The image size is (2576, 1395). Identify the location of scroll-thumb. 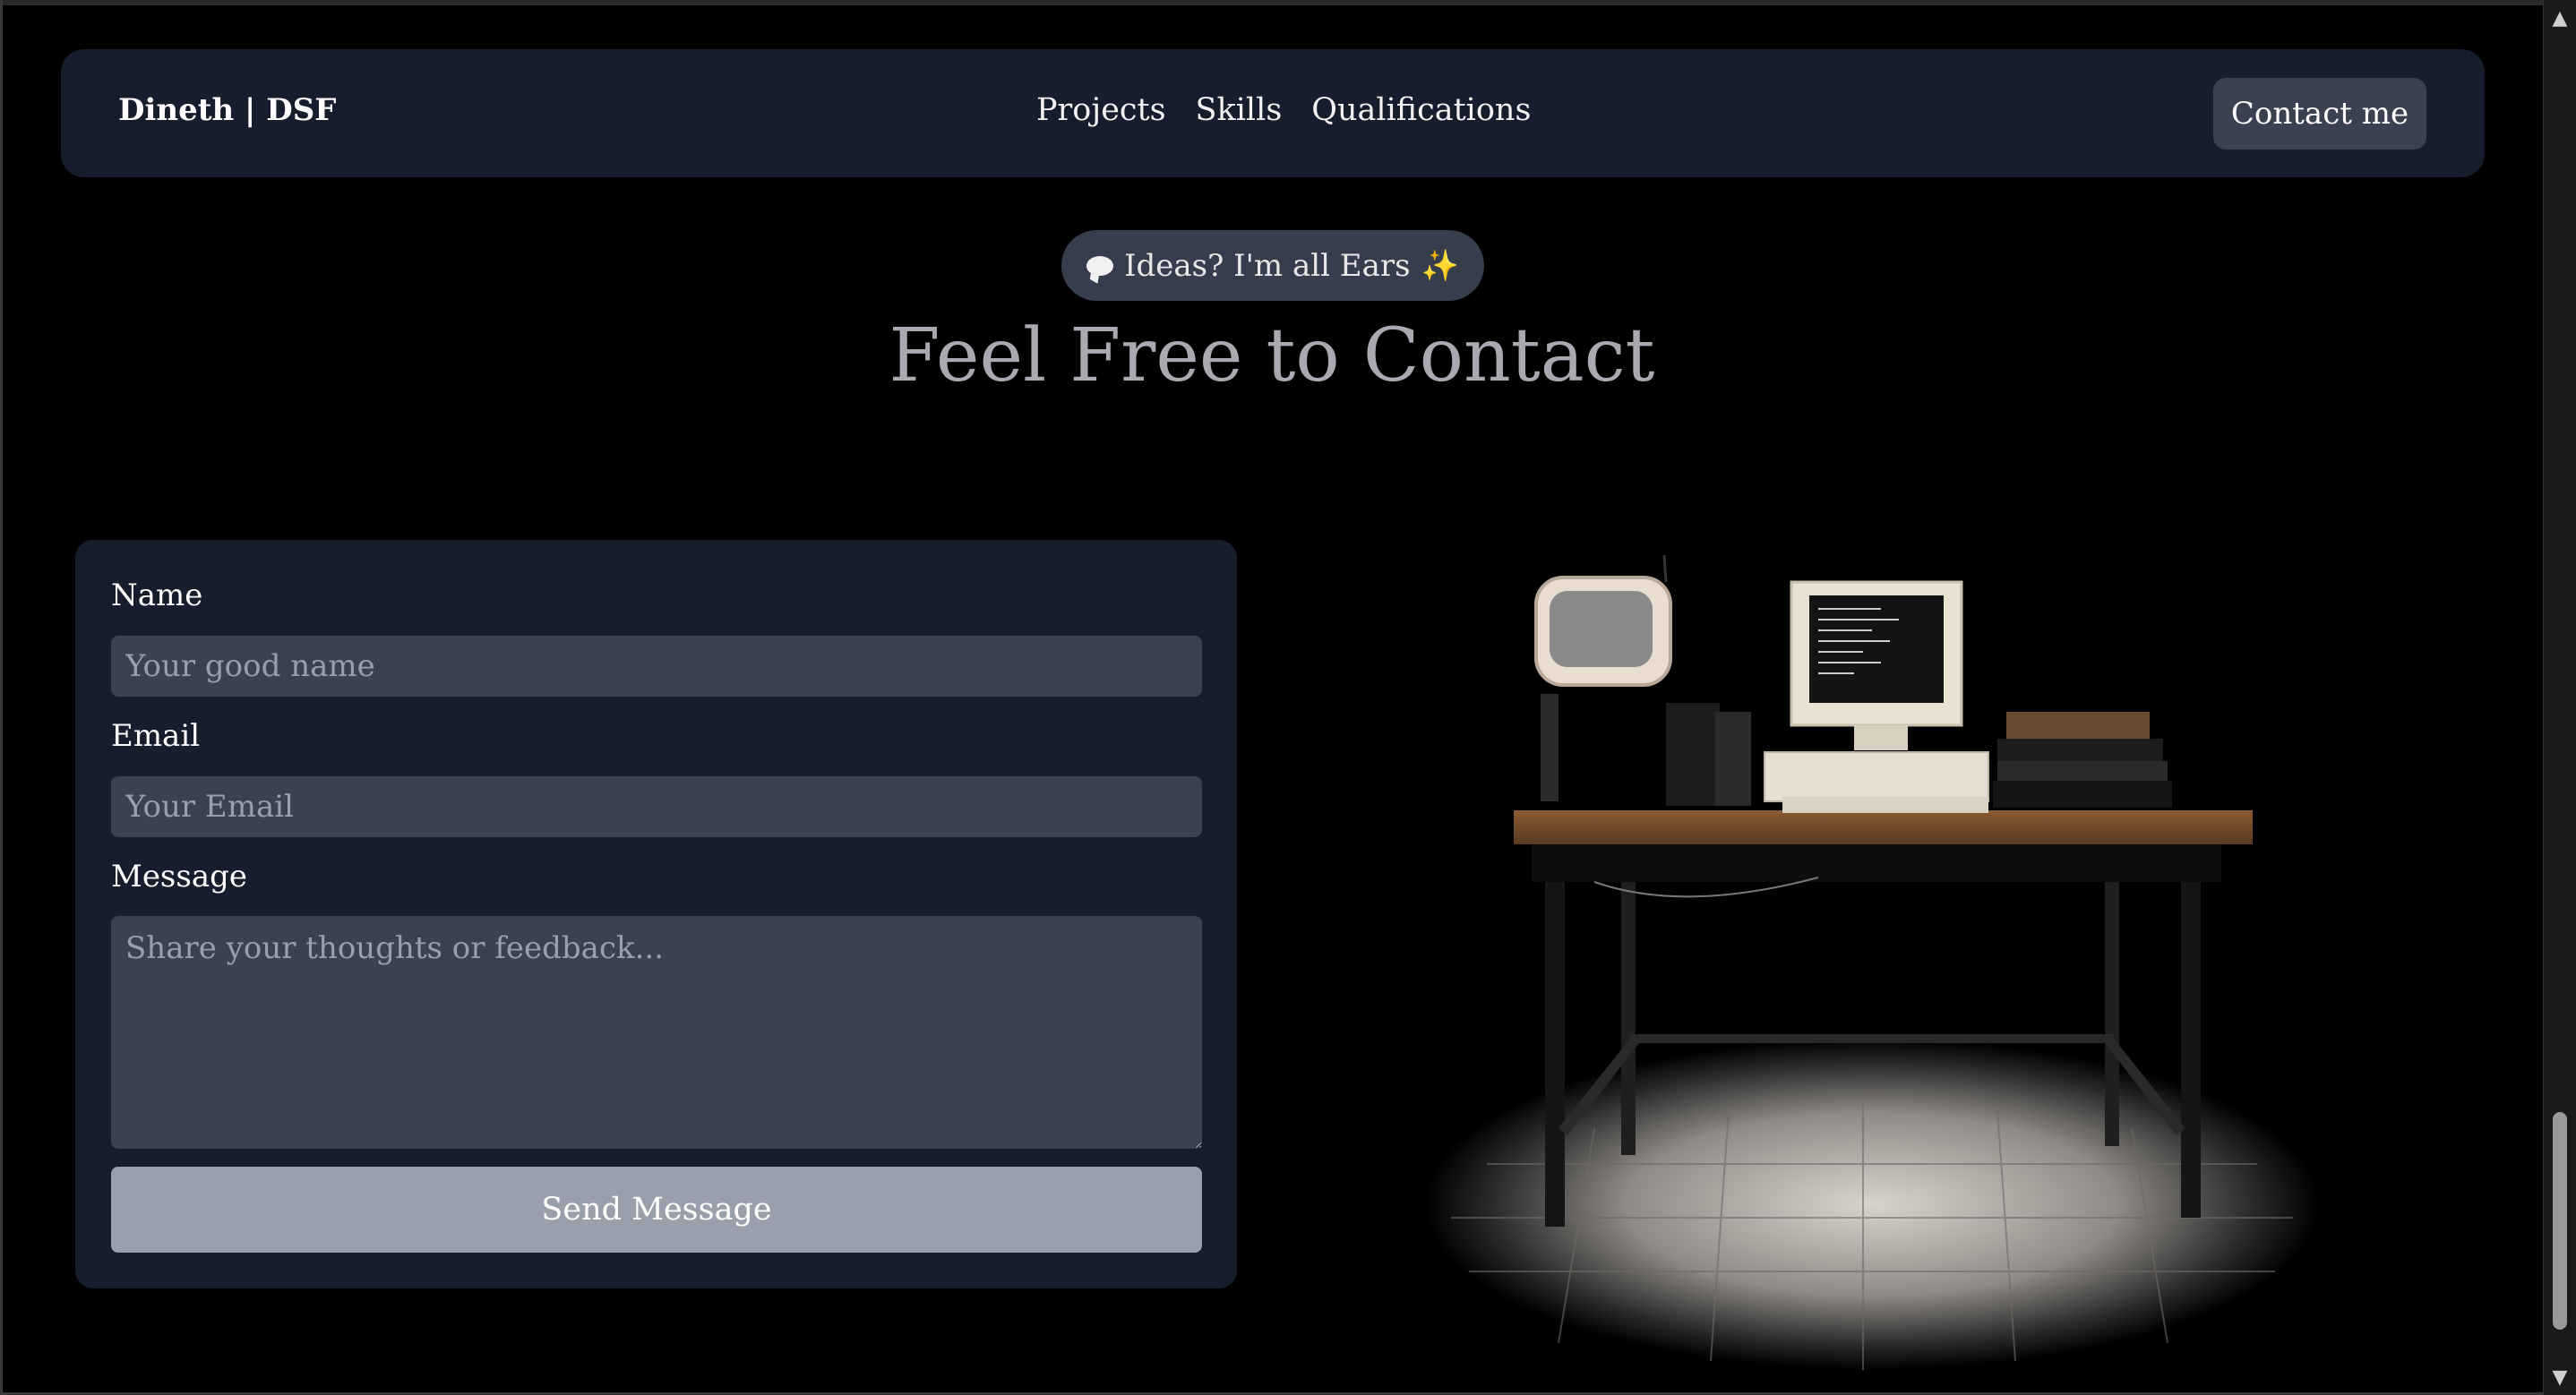
(2560, 1221).